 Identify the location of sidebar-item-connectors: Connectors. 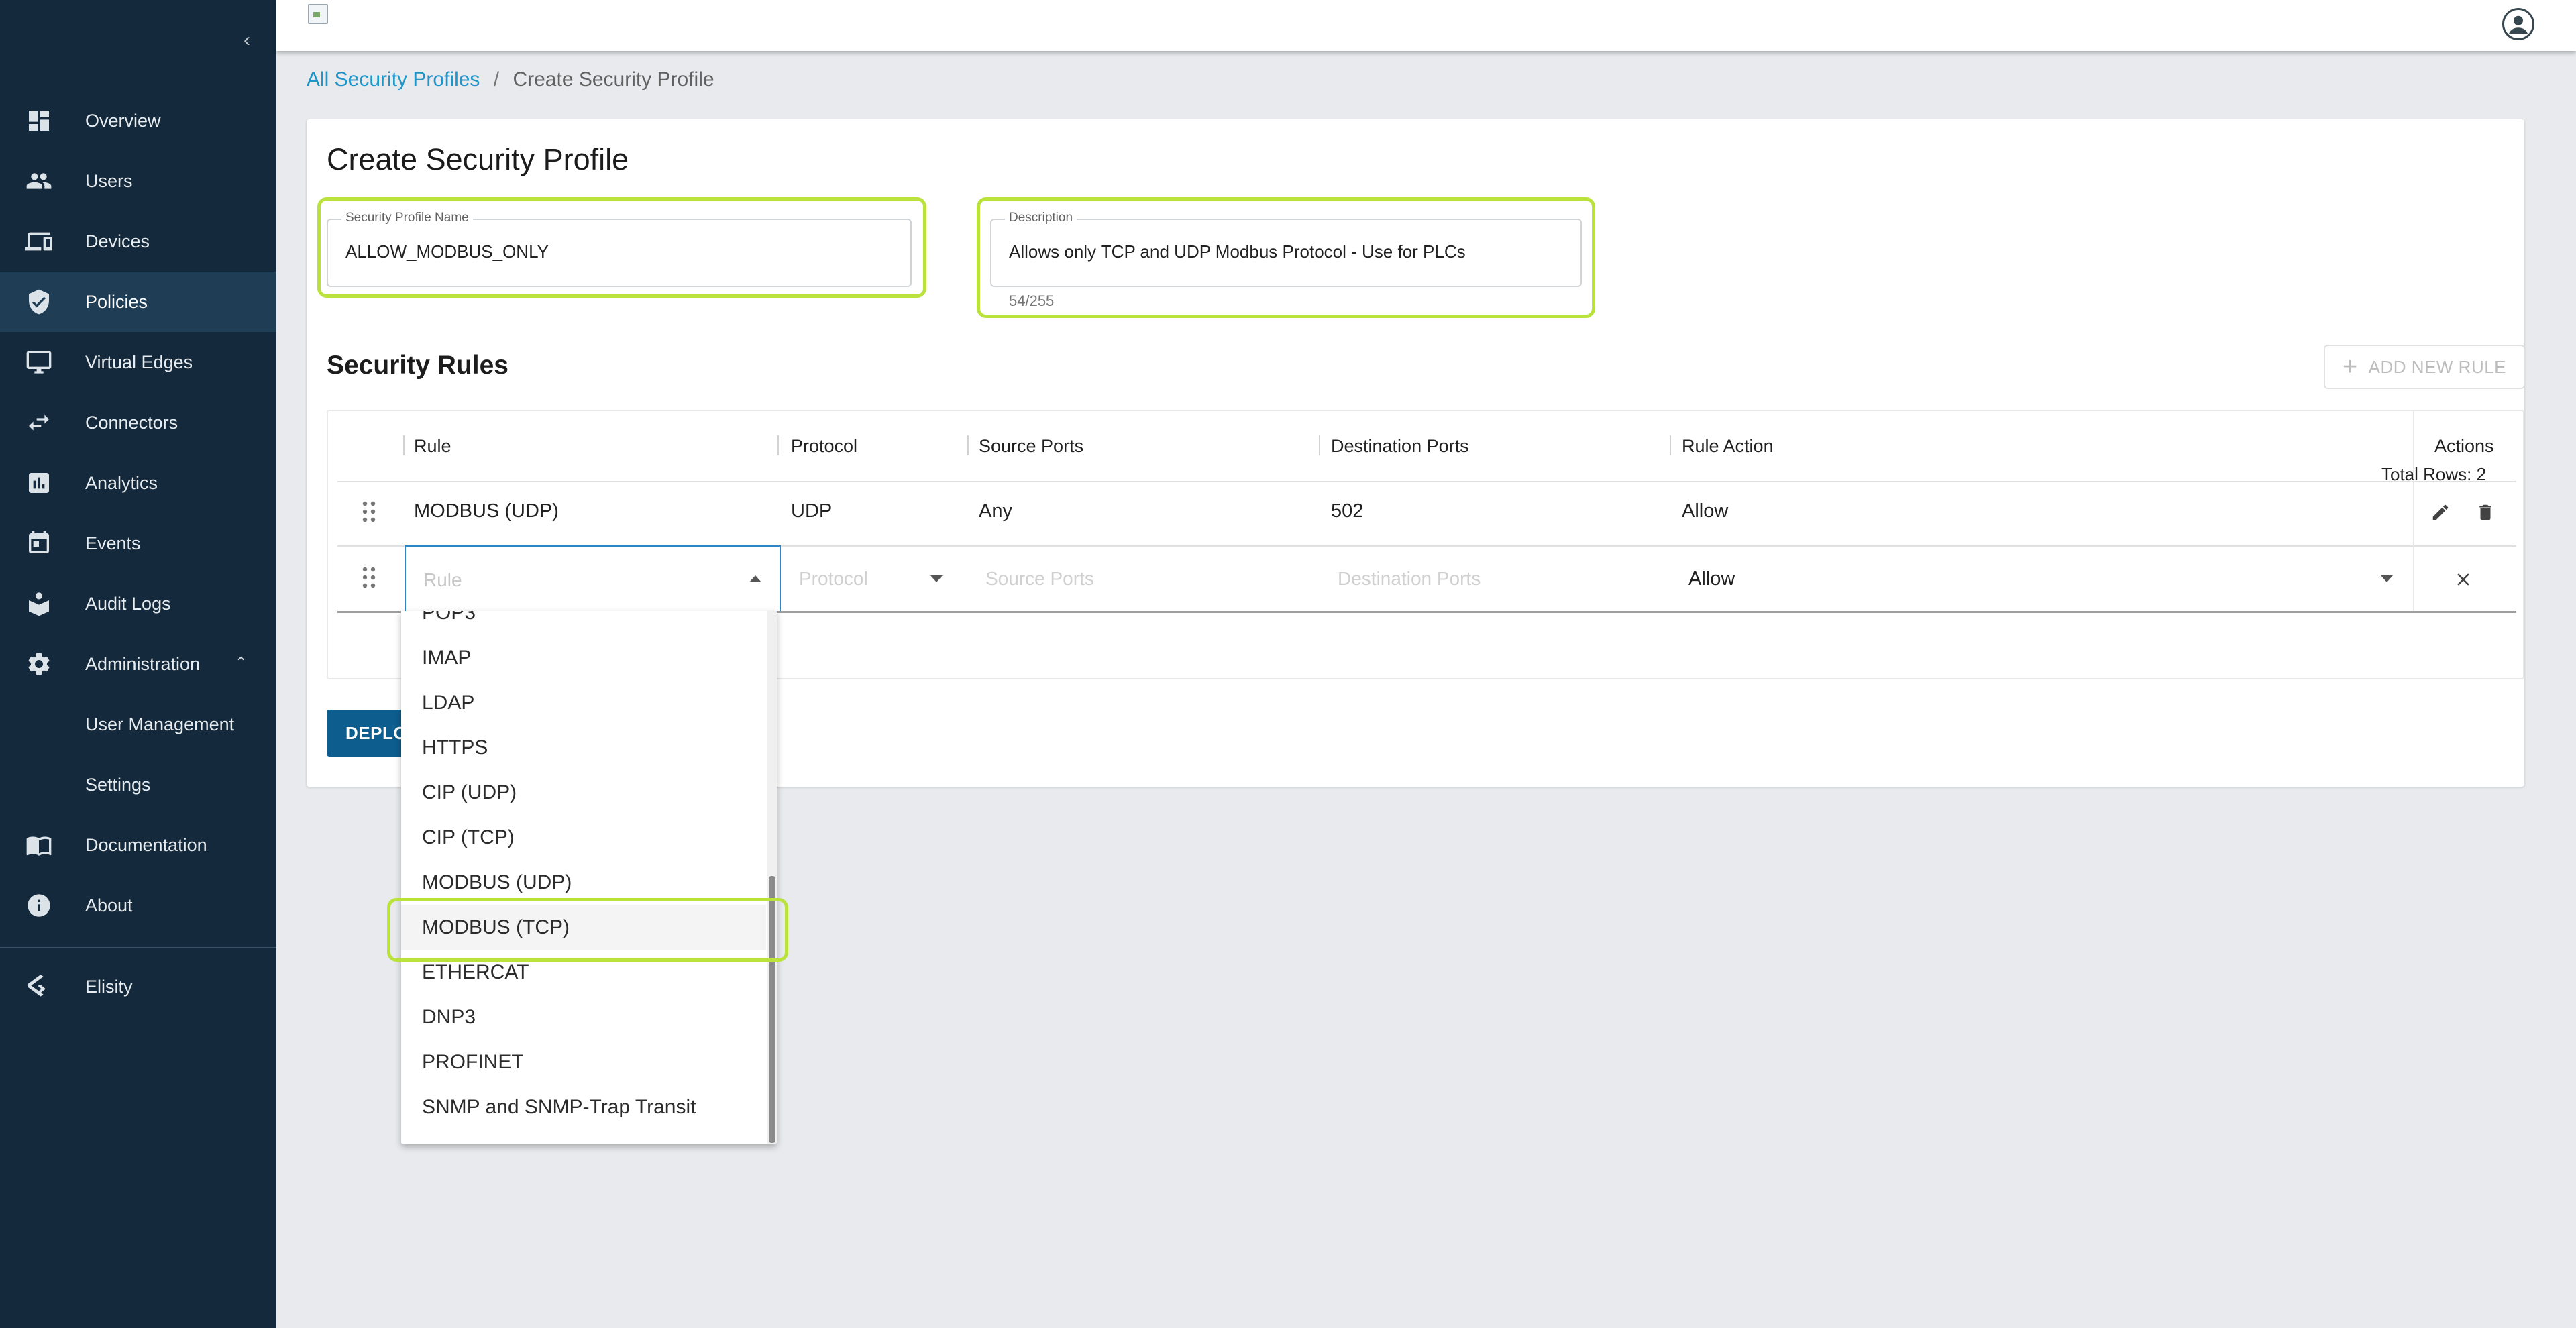
(138, 422).